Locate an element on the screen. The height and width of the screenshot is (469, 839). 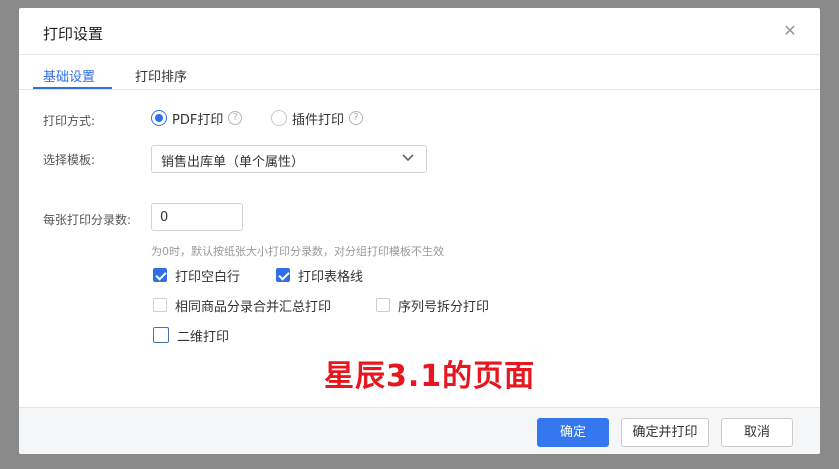
print-method-label: 打印方式: is located at coordinates (69, 121).